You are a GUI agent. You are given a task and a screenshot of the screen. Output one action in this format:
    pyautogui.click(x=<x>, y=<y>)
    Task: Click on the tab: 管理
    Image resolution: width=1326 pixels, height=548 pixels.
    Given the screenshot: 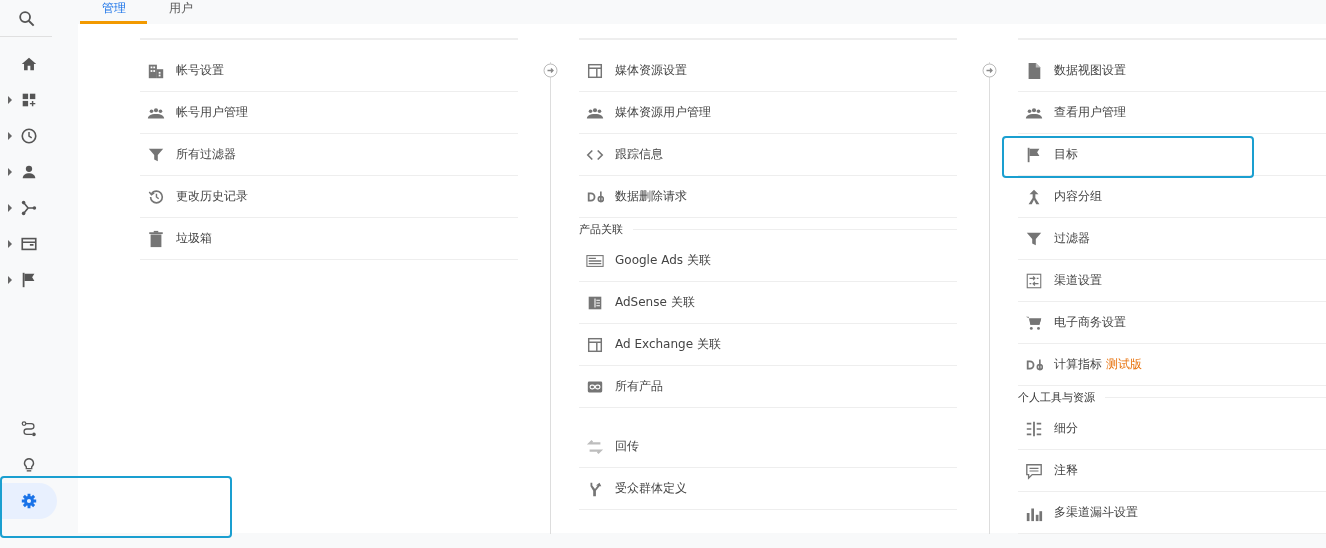 What is the action you would take?
    pyautogui.click(x=113, y=12)
    